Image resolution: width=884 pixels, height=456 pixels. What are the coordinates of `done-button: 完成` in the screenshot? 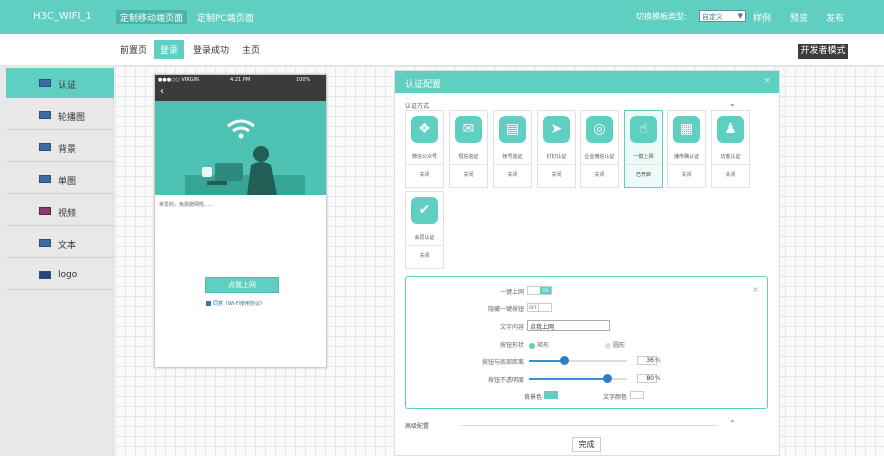 It's located at (586, 444).